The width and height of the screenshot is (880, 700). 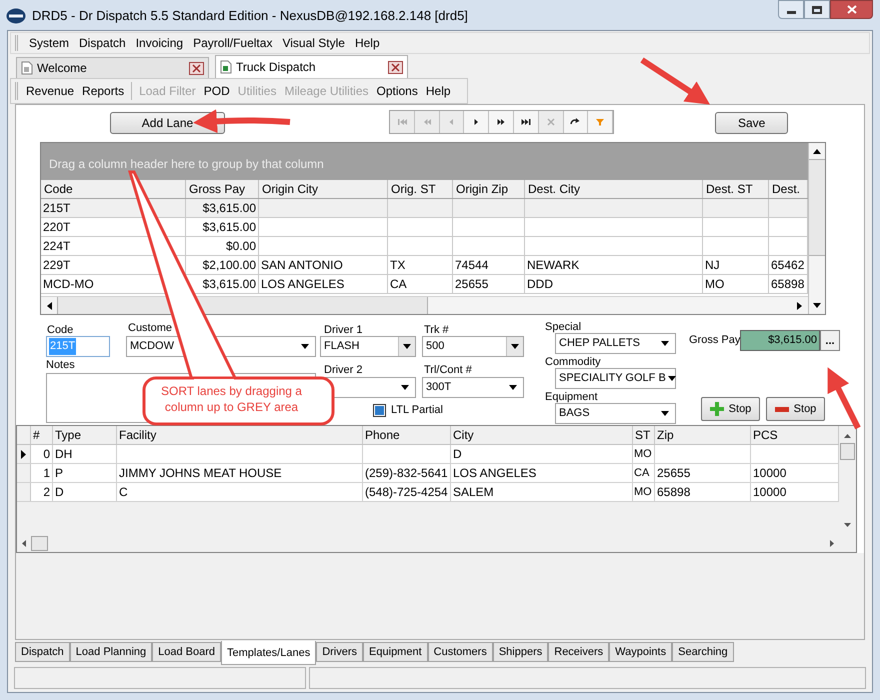 What do you see at coordinates (50, 91) in the screenshot?
I see `toolbar-item: Revenue` at bounding box center [50, 91].